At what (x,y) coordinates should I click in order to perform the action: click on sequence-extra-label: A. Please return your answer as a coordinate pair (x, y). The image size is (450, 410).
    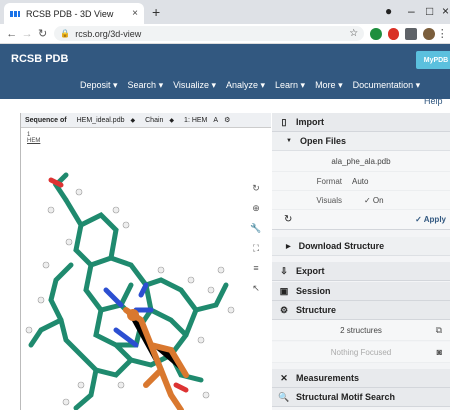
    Looking at the image, I should click on (216, 120).